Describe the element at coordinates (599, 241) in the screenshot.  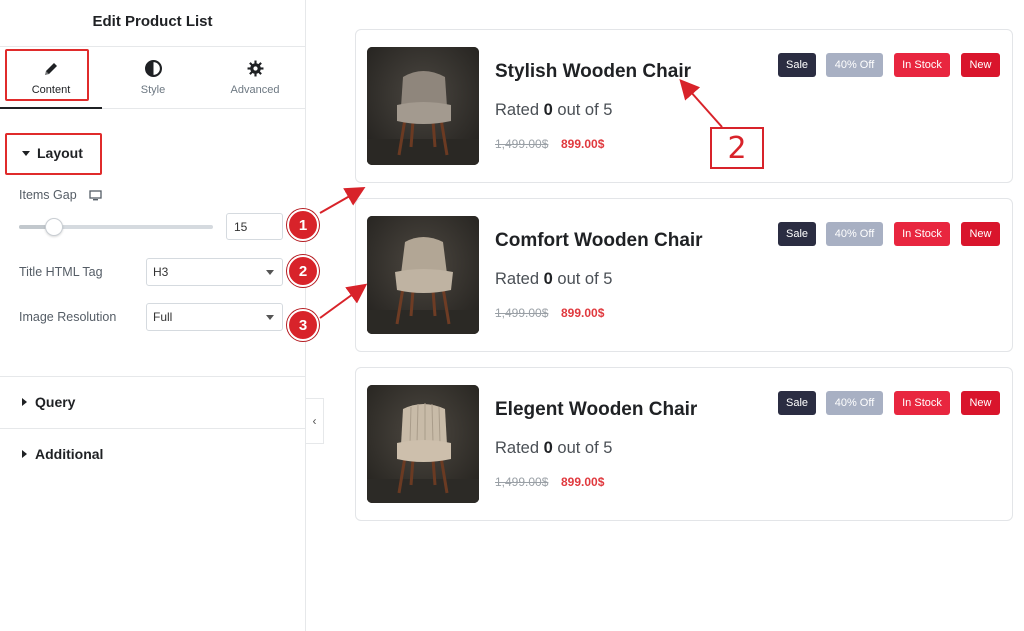
I see `product-title: Comfort Wooden Chair` at that location.